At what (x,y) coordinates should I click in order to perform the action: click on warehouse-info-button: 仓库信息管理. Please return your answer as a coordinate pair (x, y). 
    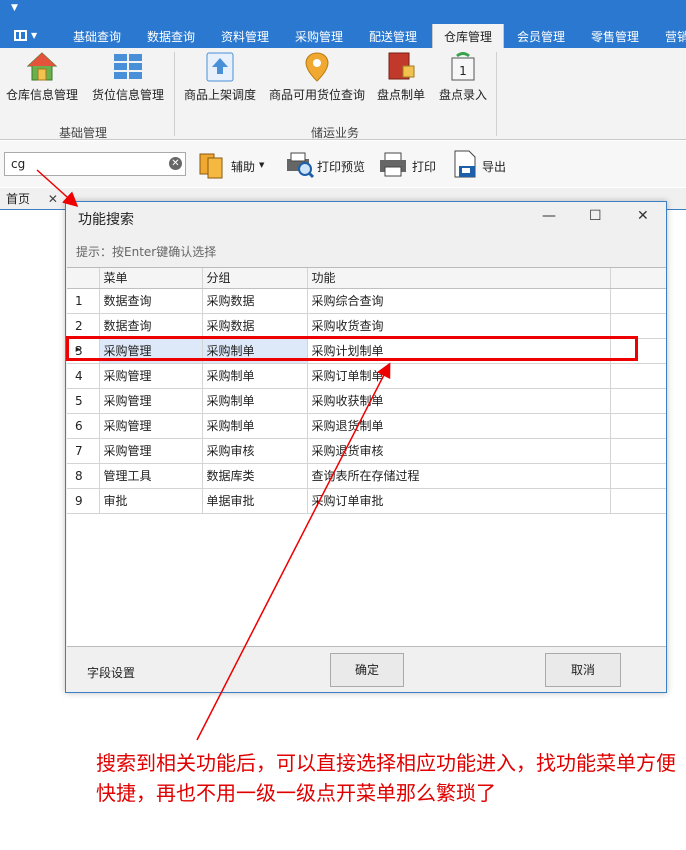
    Looking at the image, I should click on (42, 76).